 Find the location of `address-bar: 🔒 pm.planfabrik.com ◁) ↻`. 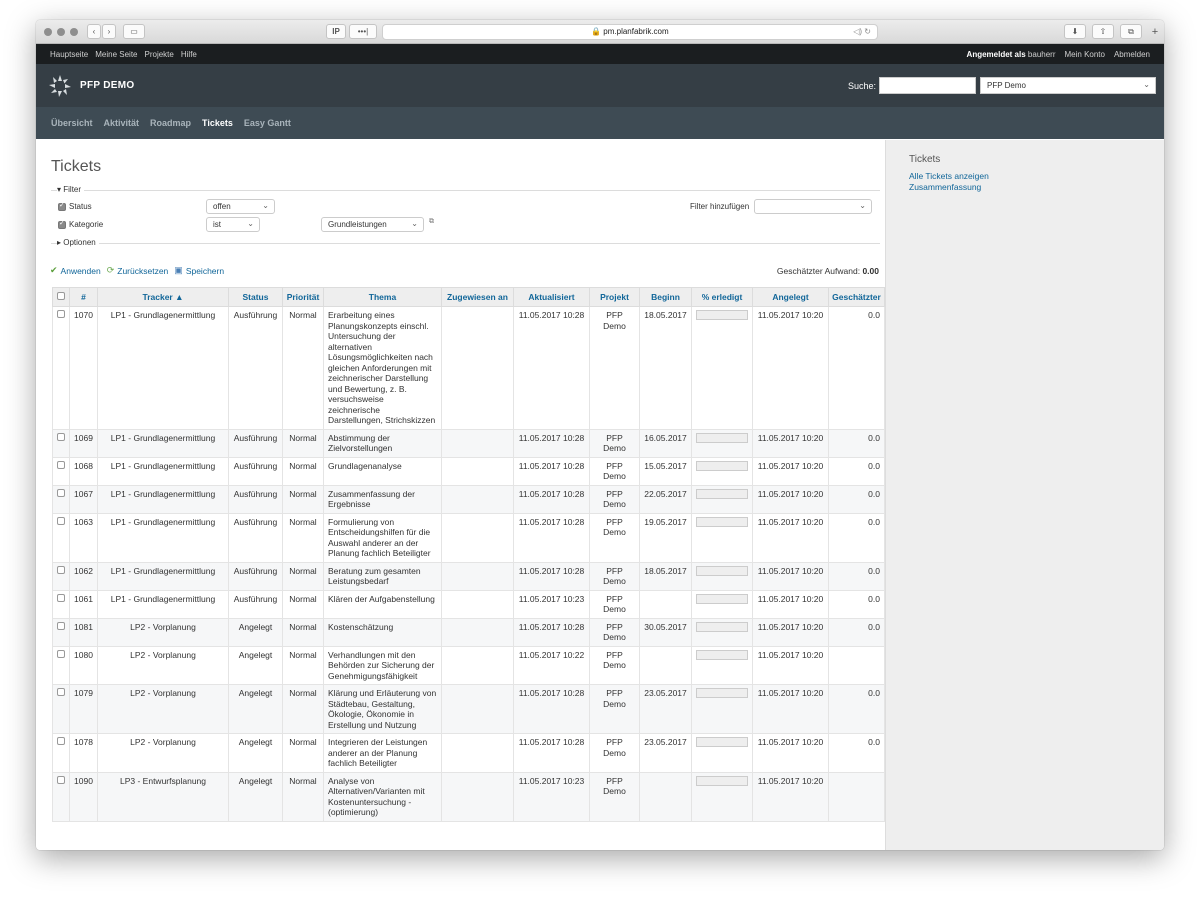

address-bar: 🔒 pm.planfabrik.com ◁) ↻ is located at coordinates (630, 32).